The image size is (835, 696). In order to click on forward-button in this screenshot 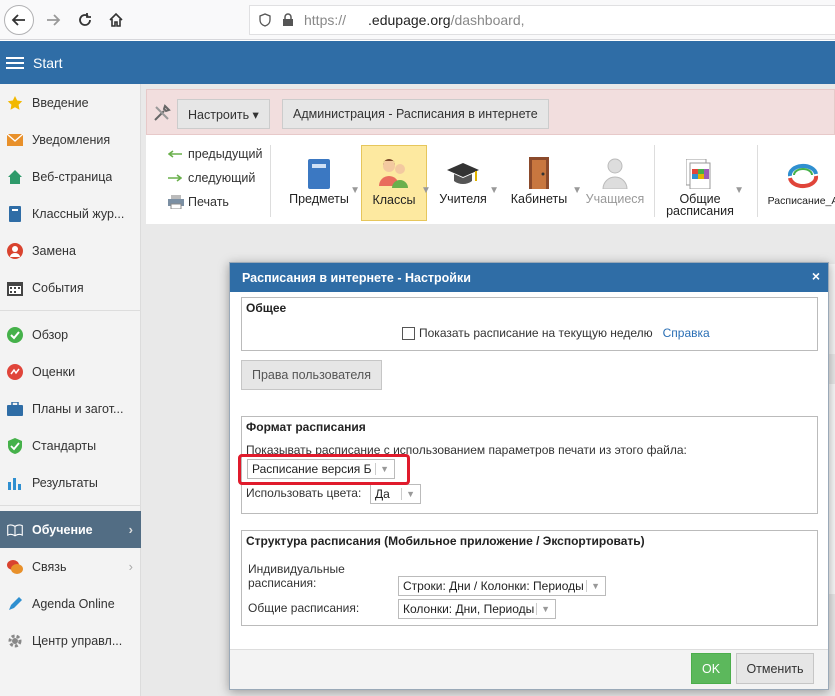, I will do `click(53, 20)`.